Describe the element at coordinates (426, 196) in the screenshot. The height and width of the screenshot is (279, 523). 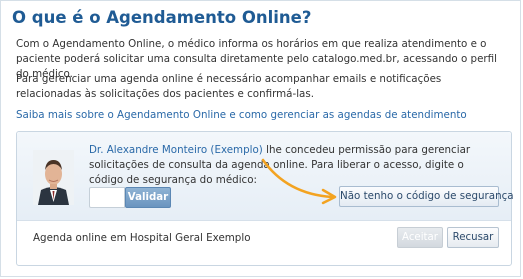
I see `no-code-button: Não tenho o código de segurança` at that location.